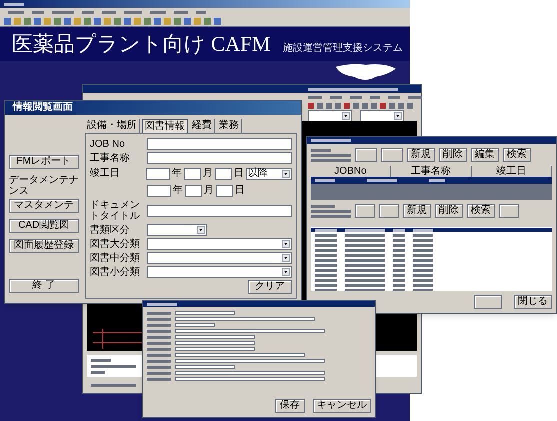 The width and height of the screenshot is (557, 421). I want to click on tab: 設備・場所, so click(112, 126).